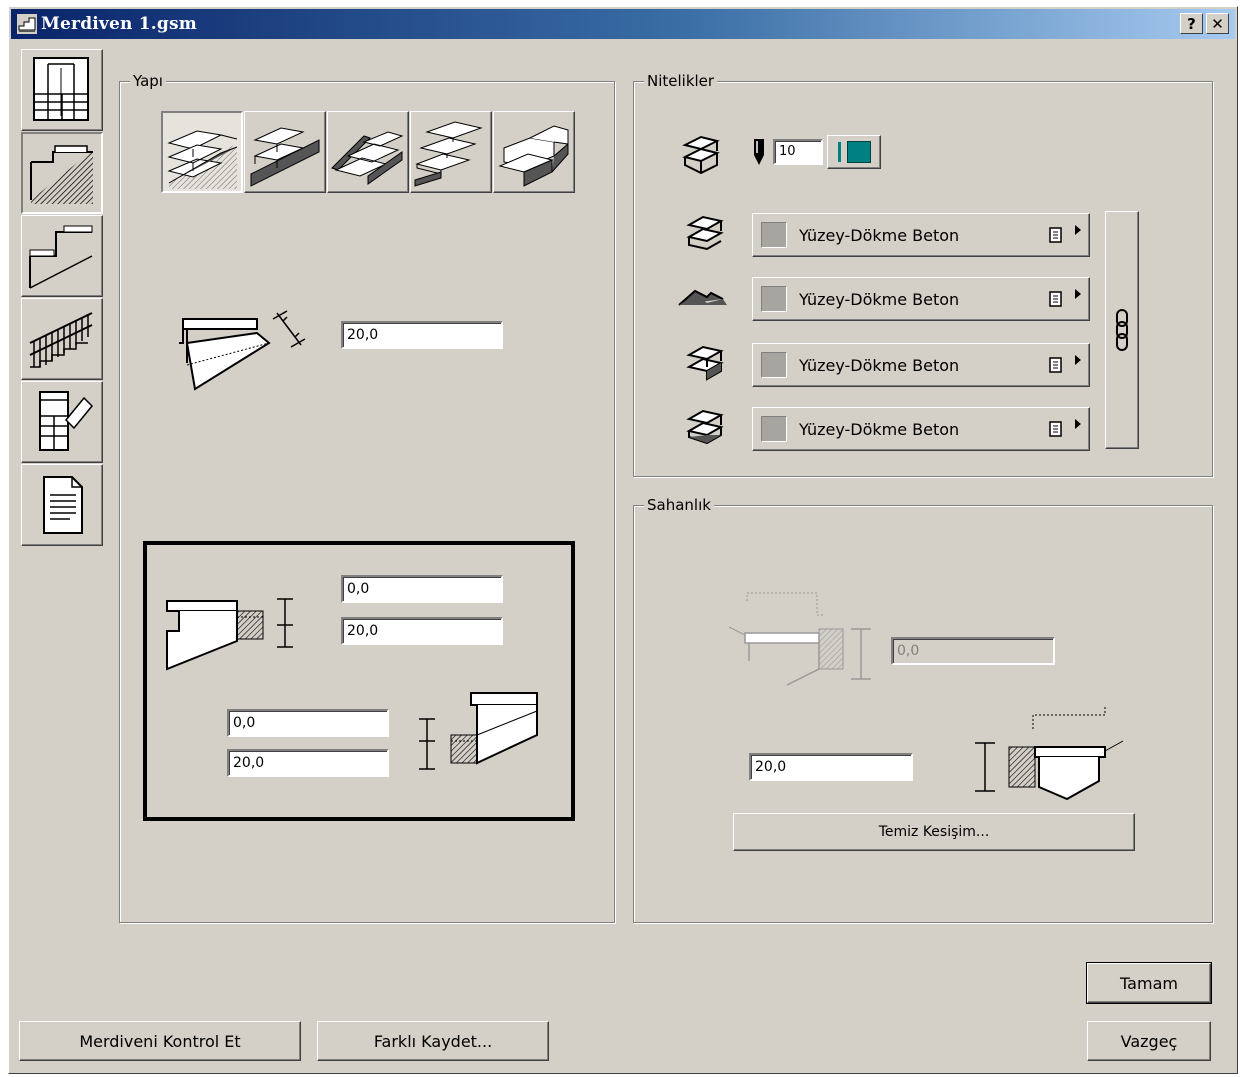  What do you see at coordinates (623, 24) in the screenshot?
I see `title-bar: Merdiven 1.gsm ? ✕` at bounding box center [623, 24].